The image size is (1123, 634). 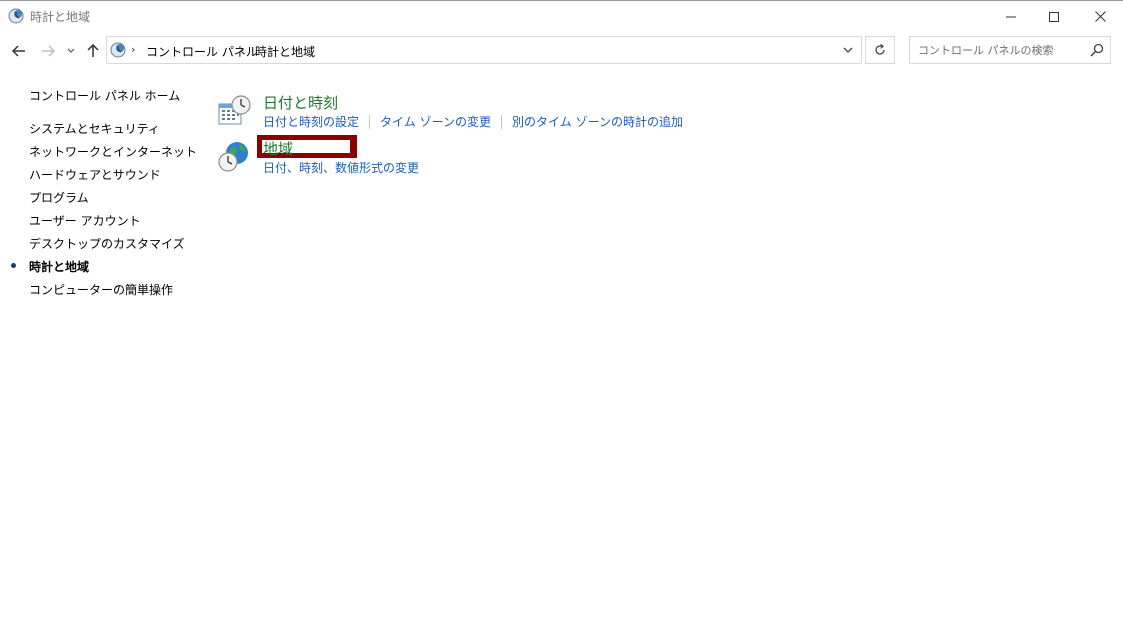 I want to click on sidebar-item-hardware-sound: ハードウェアとサウンド, so click(x=95, y=174).